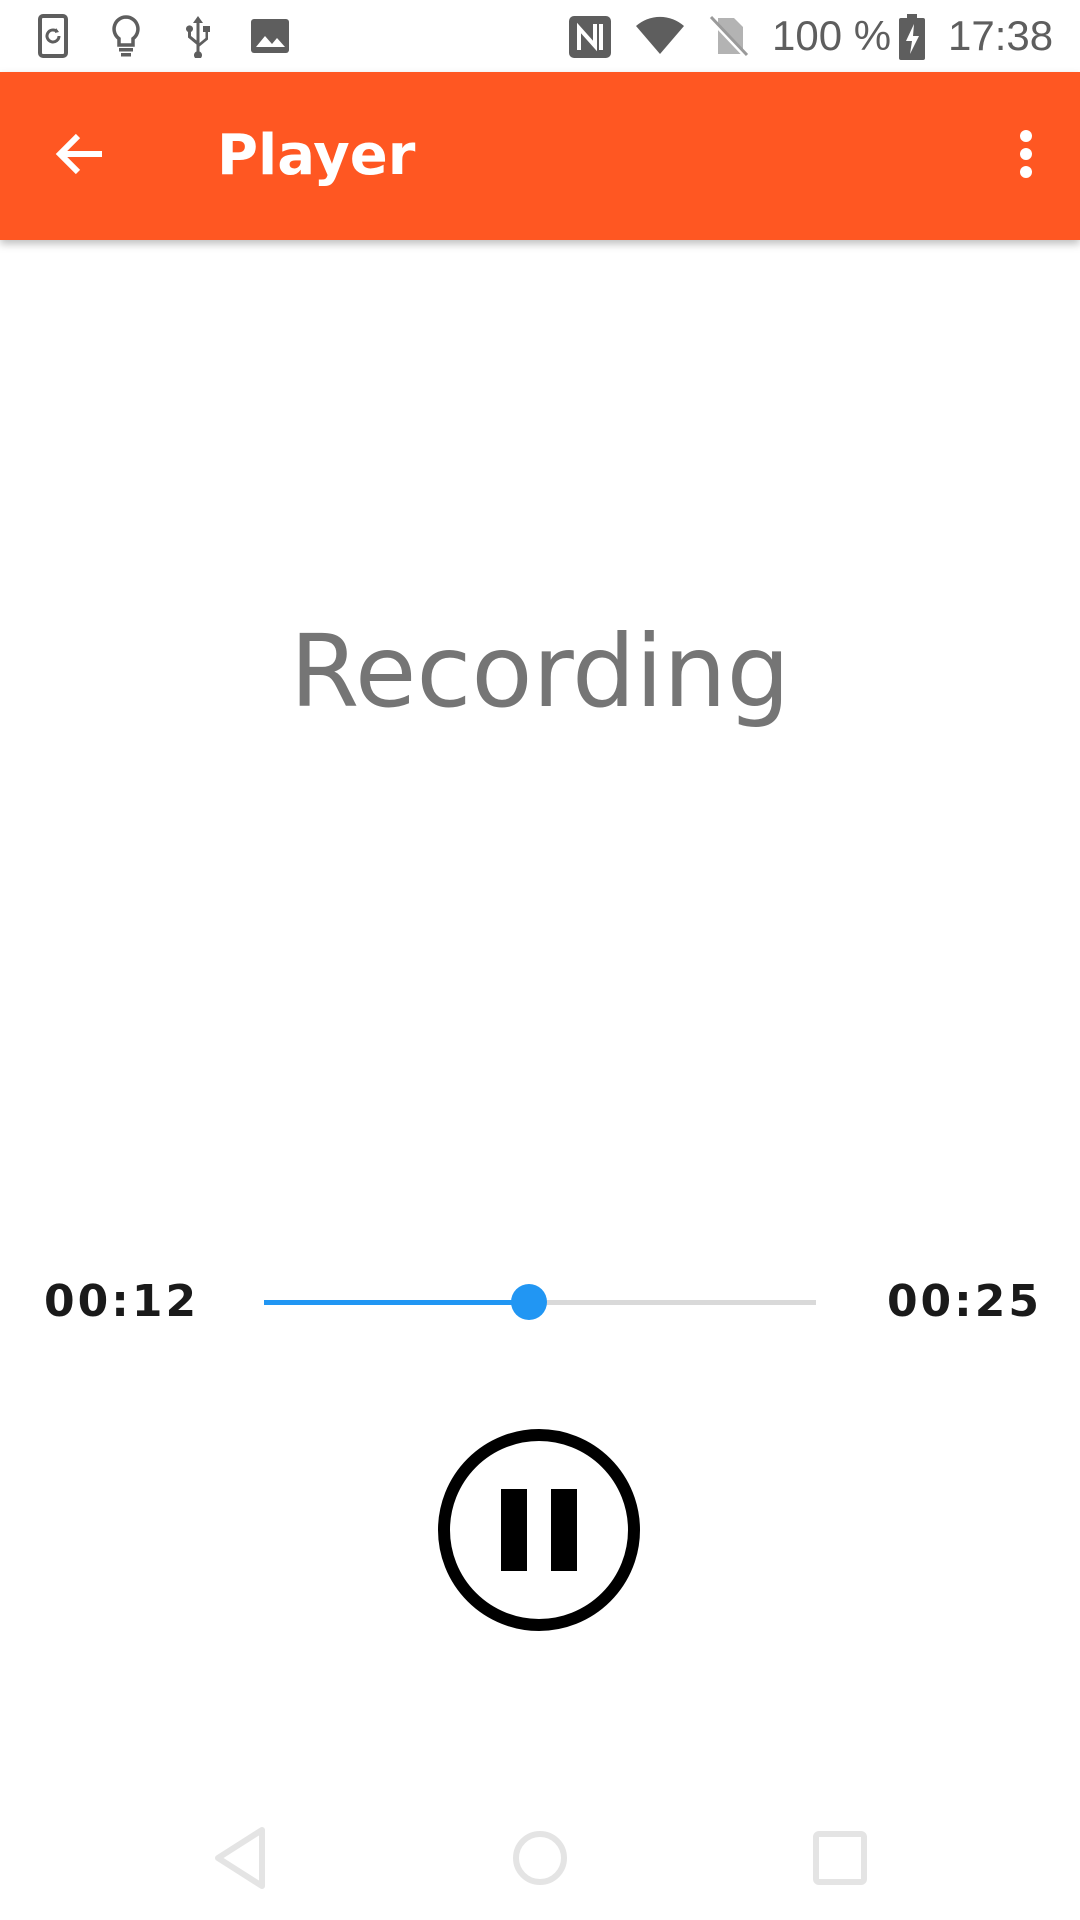 The width and height of the screenshot is (1080, 1920). Describe the element at coordinates (316, 155) in the screenshot. I see `page-title: Player` at that location.